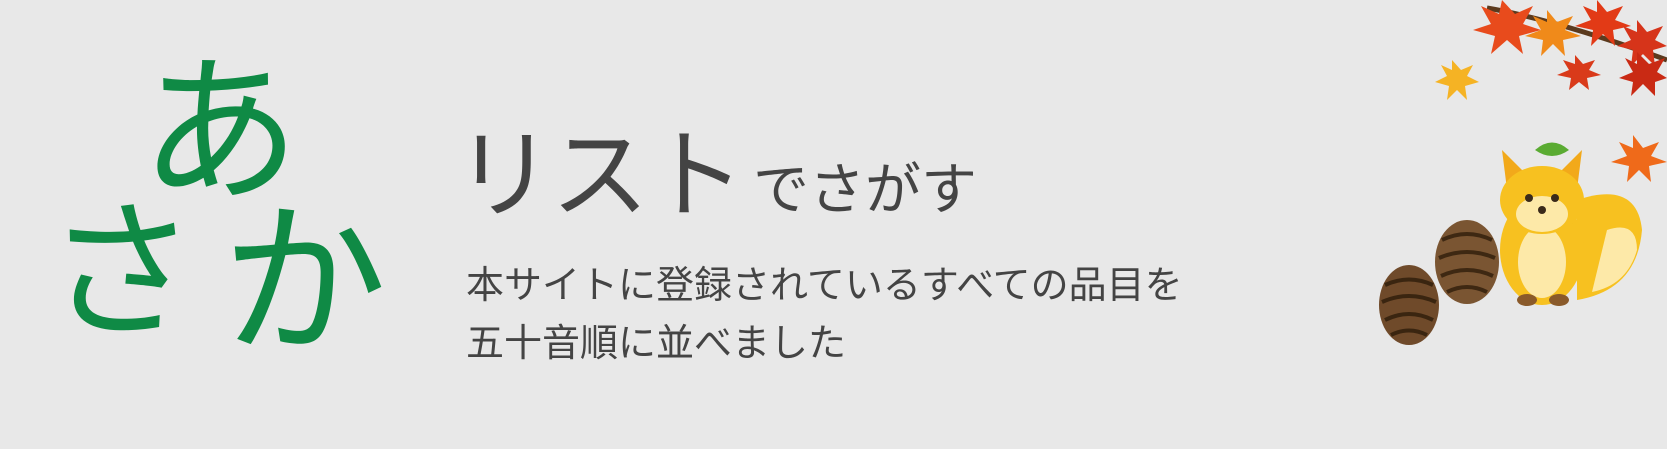  Describe the element at coordinates (304, 282) in the screenshot. I see `kana-ka: か` at that location.